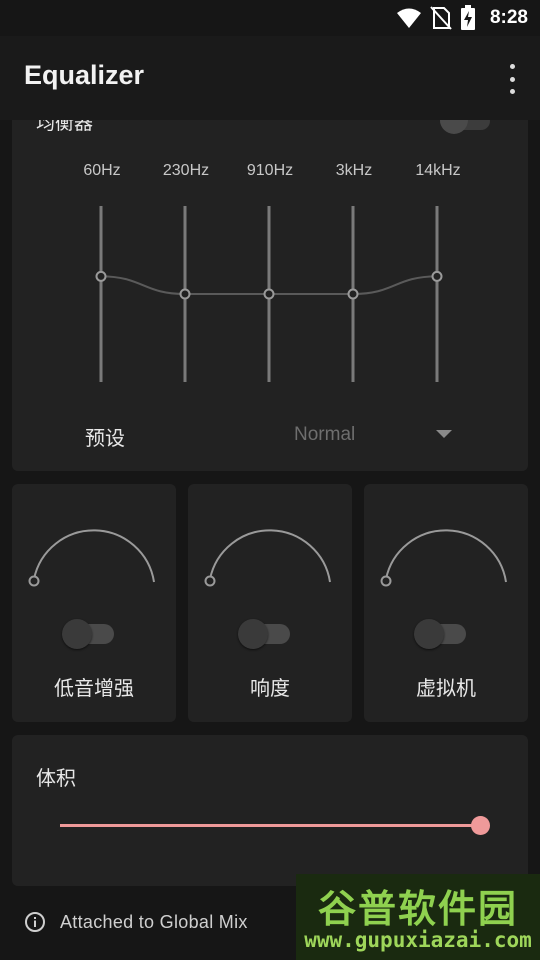 The image size is (540, 960). What do you see at coordinates (418, 940) in the screenshot?
I see `watermark-url: www.gupuxiazai.com` at bounding box center [418, 940].